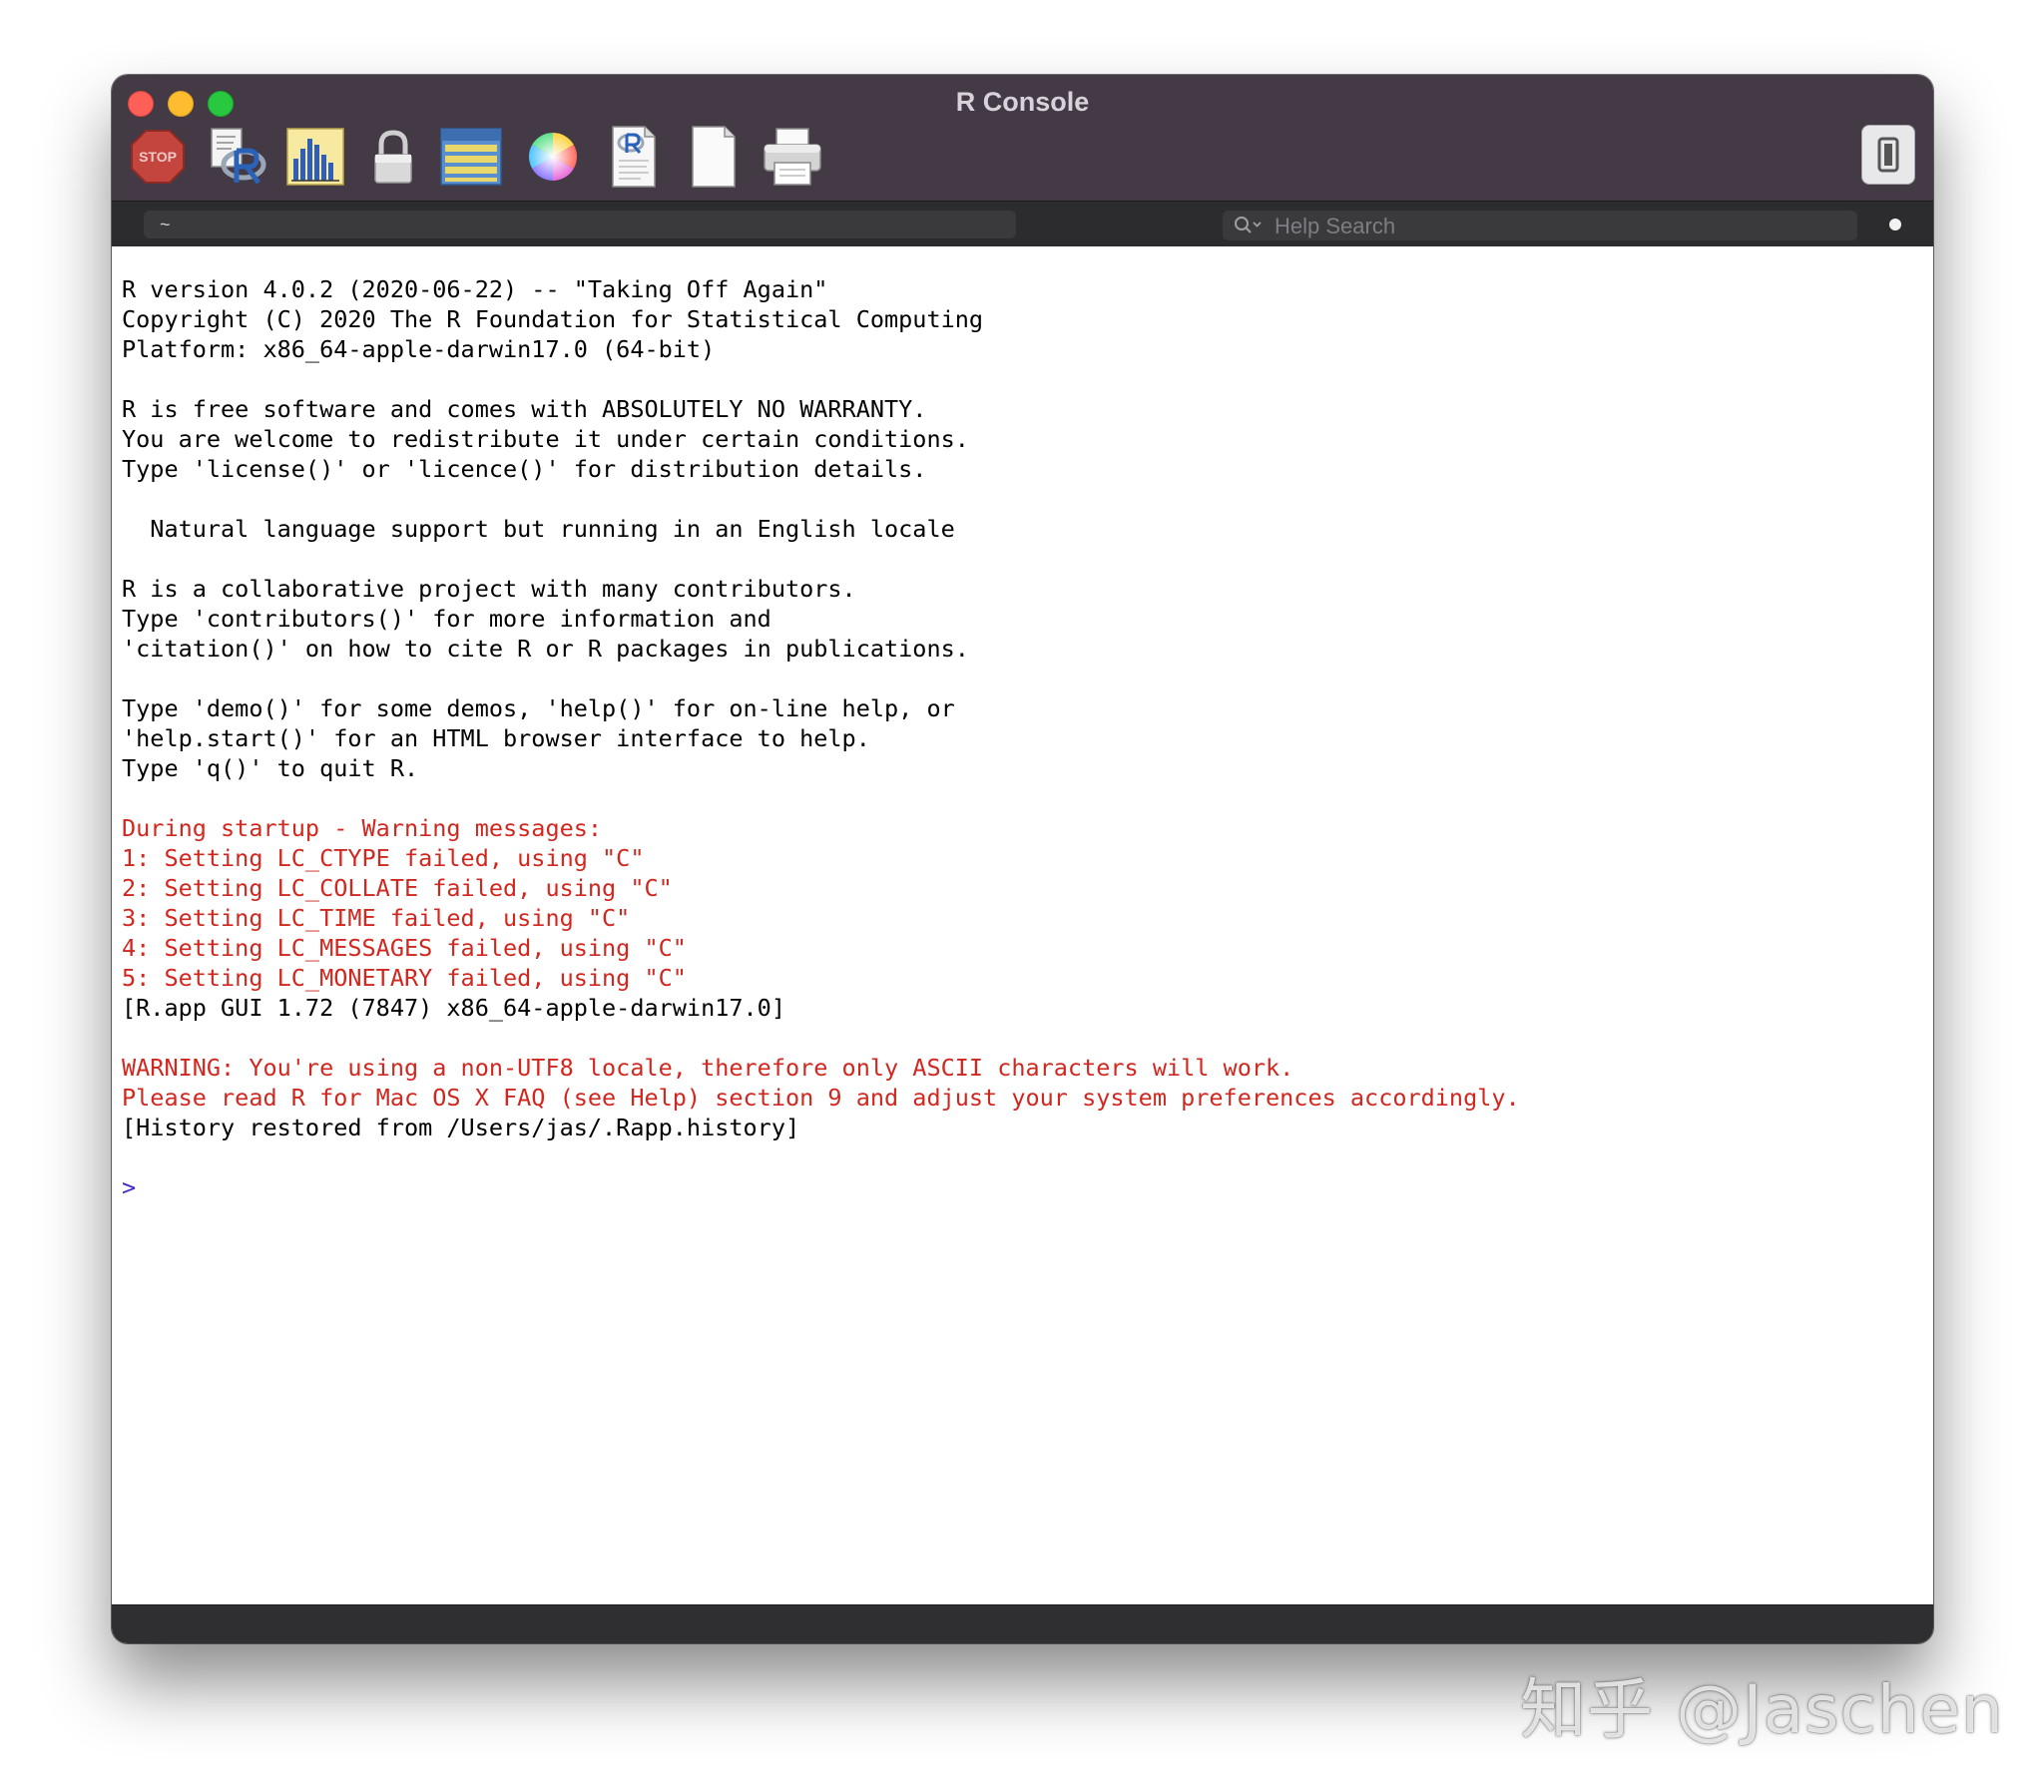 The height and width of the screenshot is (1792, 2044). I want to click on watermark: 知乎 @Jaschen, so click(1762, 1709).